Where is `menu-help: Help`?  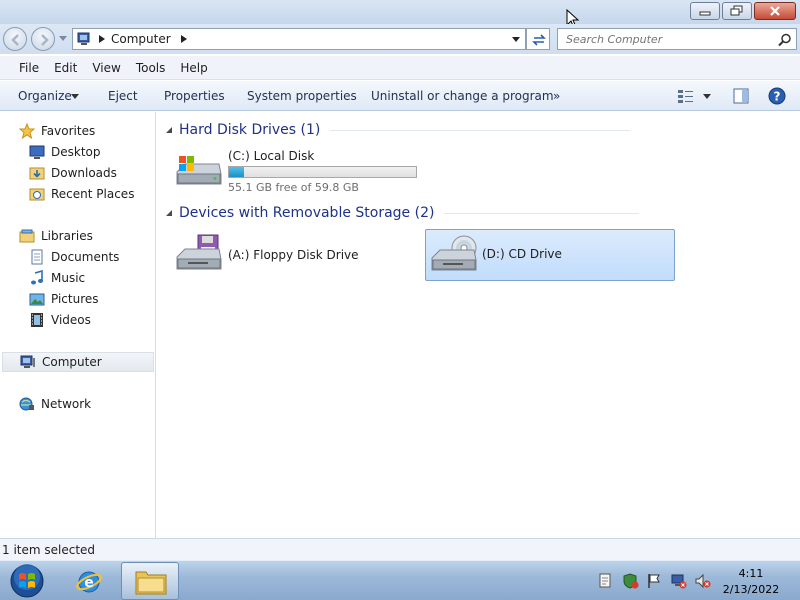 menu-help: Help is located at coordinates (193, 68).